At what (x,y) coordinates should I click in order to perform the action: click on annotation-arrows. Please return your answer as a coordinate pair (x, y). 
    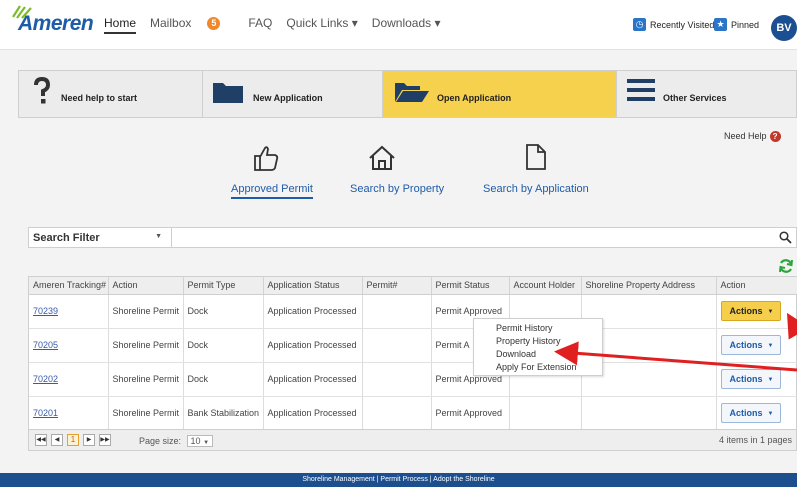
    Looking at the image, I should click on (675, 342).